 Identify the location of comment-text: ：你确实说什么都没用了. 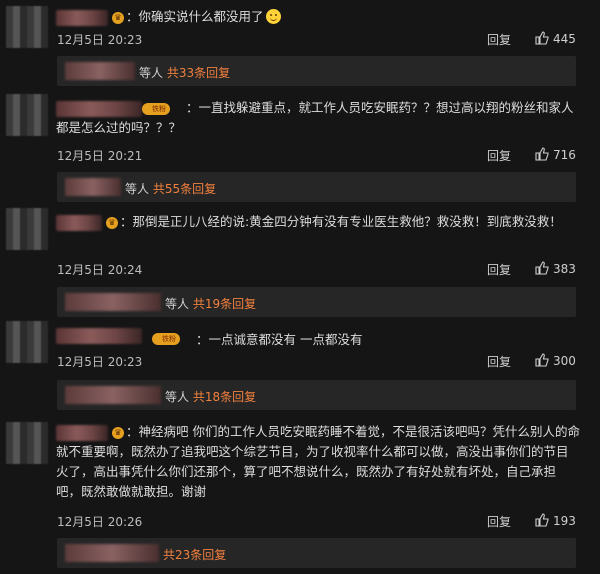
(353, 17).